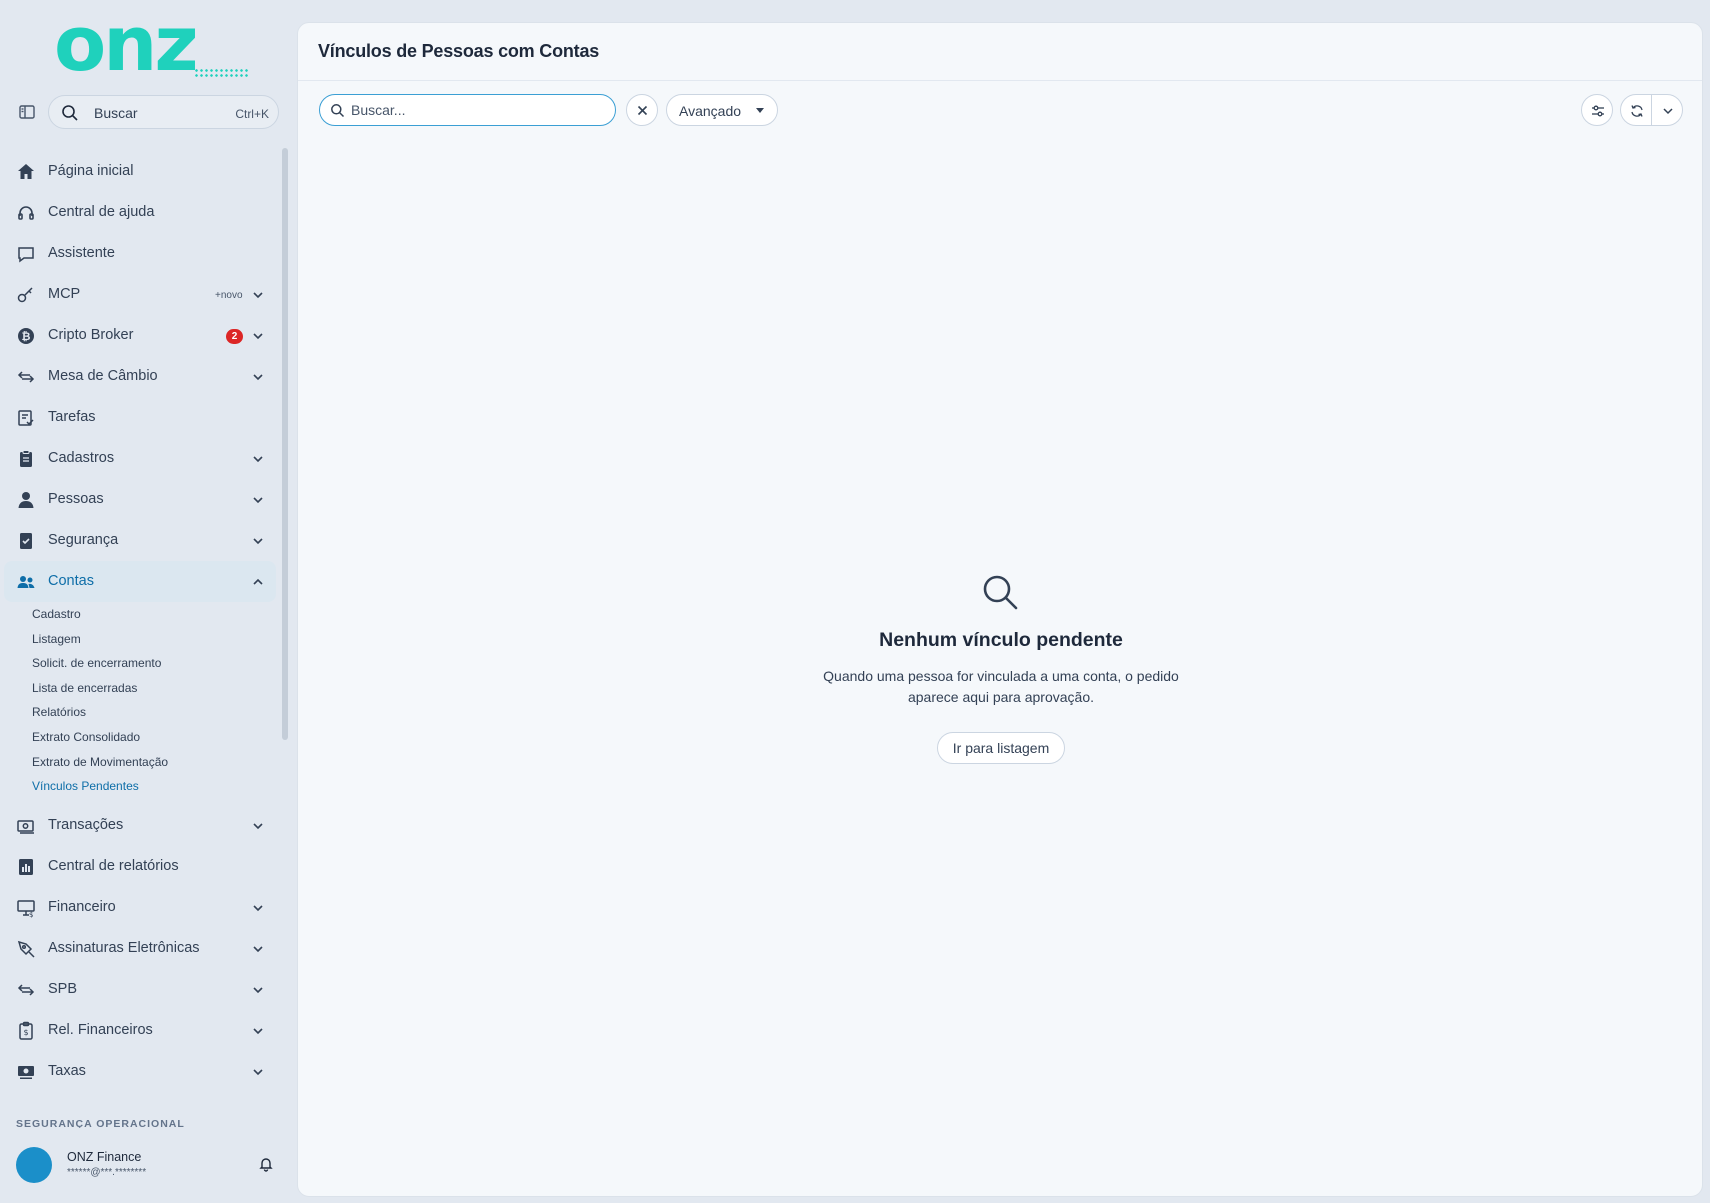  I want to click on sidebar-item-central-de-ajuda: Central de ajuda, so click(140, 212).